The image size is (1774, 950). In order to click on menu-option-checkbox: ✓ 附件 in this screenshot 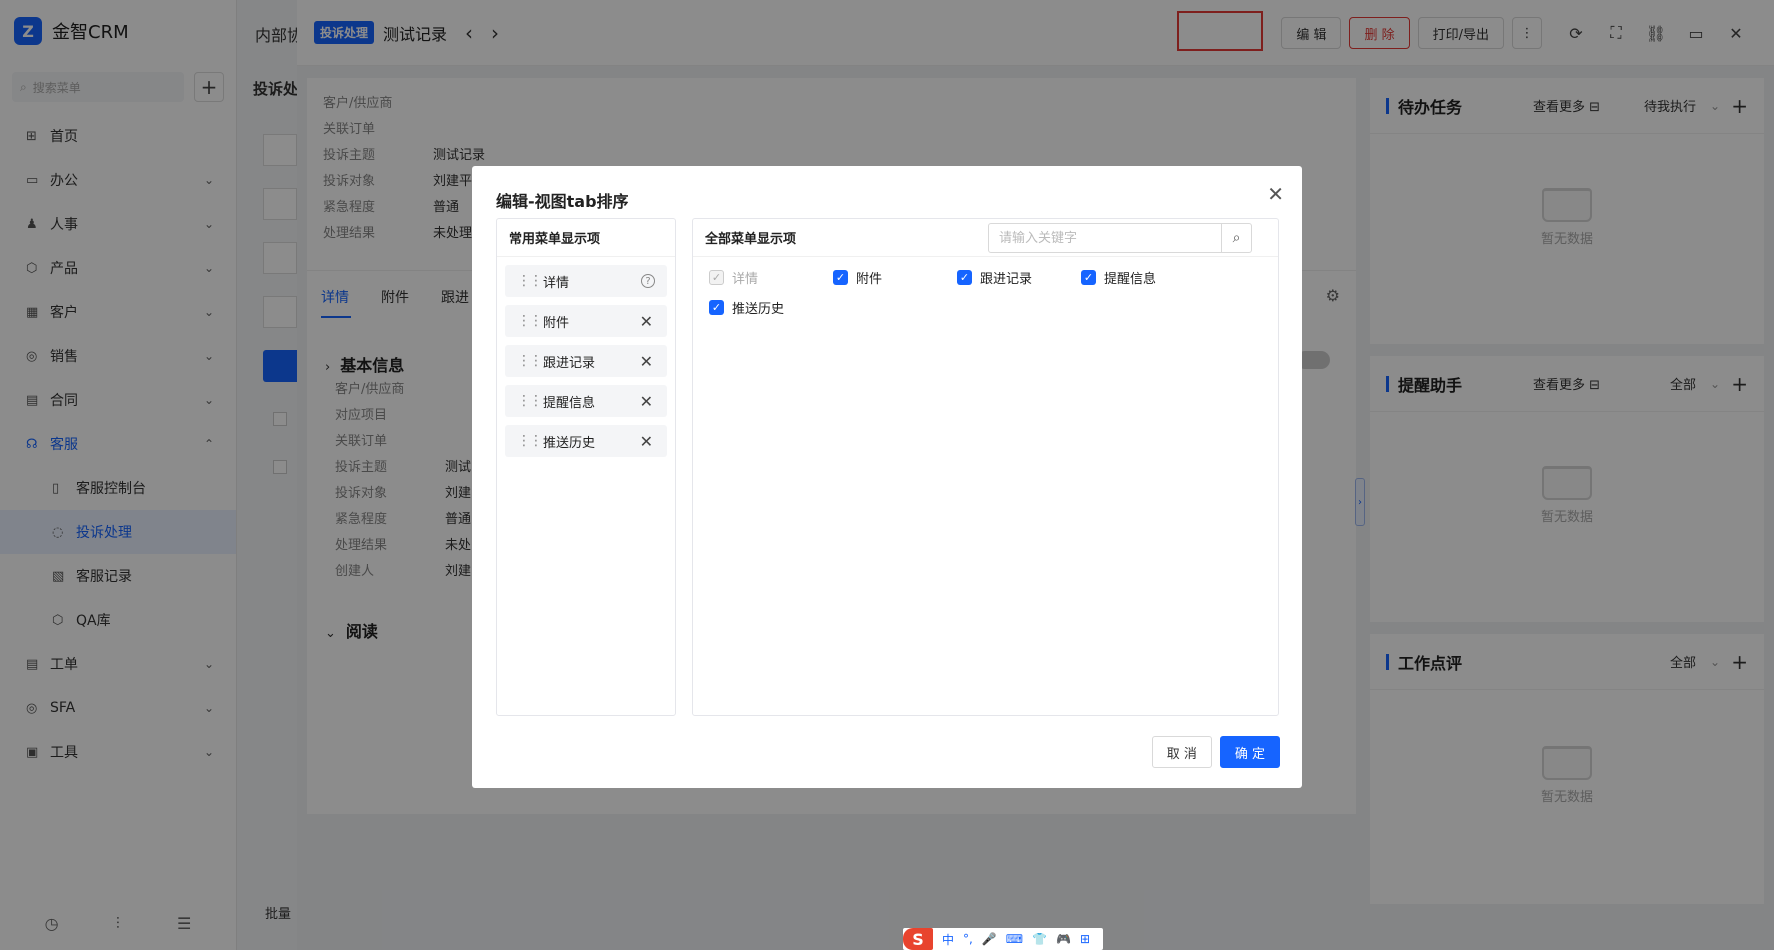, I will do `click(857, 277)`.